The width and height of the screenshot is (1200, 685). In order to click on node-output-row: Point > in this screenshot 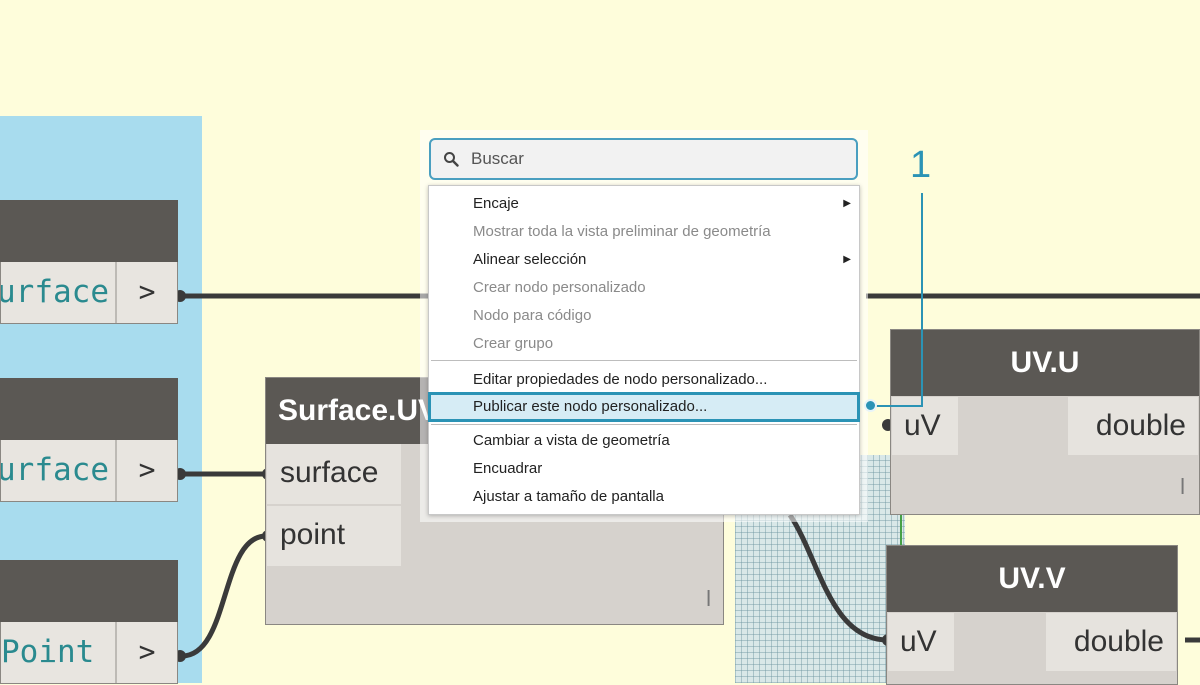, I will do `click(89, 653)`.